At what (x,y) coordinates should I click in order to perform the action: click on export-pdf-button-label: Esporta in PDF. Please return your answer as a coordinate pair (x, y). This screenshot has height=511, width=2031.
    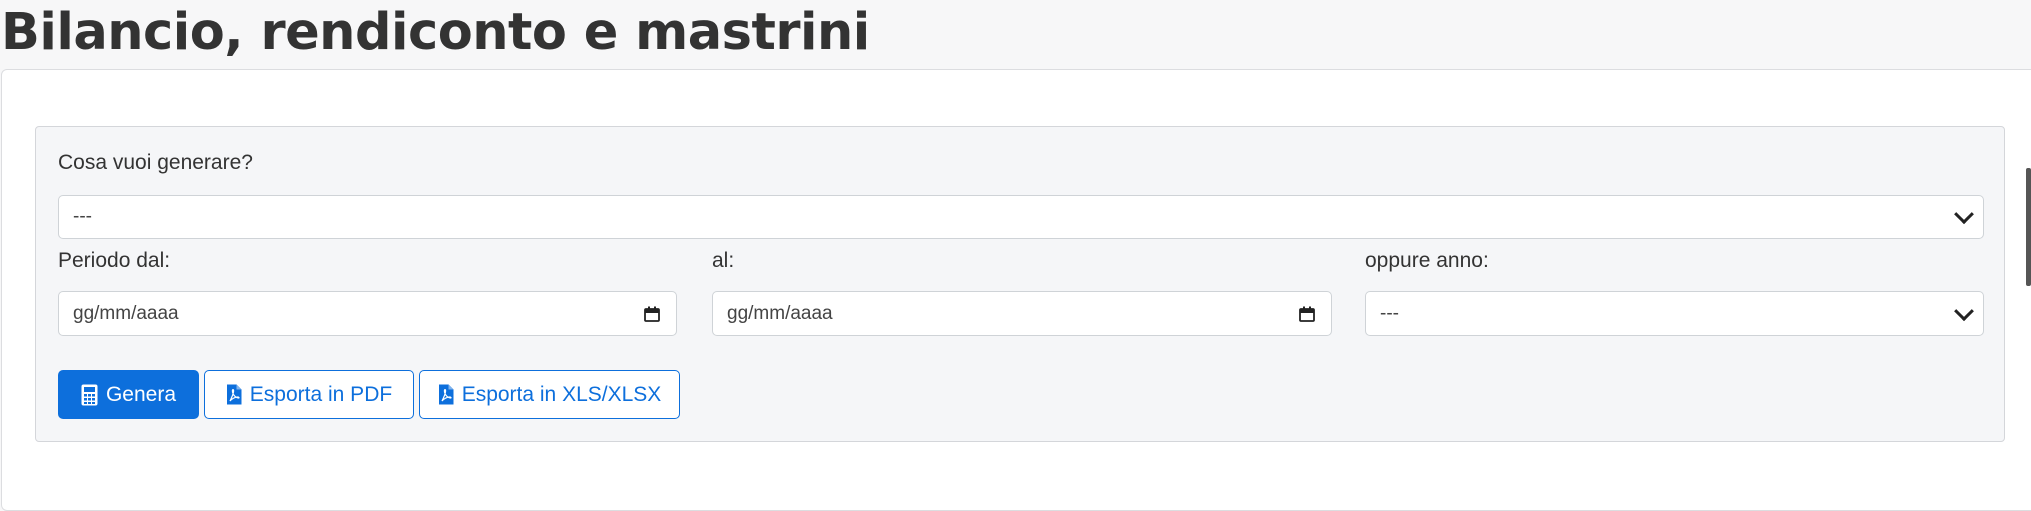
    Looking at the image, I should click on (321, 394).